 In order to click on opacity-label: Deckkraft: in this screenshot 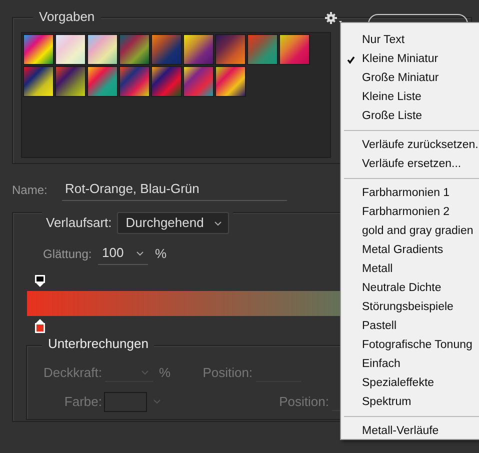, I will do `click(72, 372)`.